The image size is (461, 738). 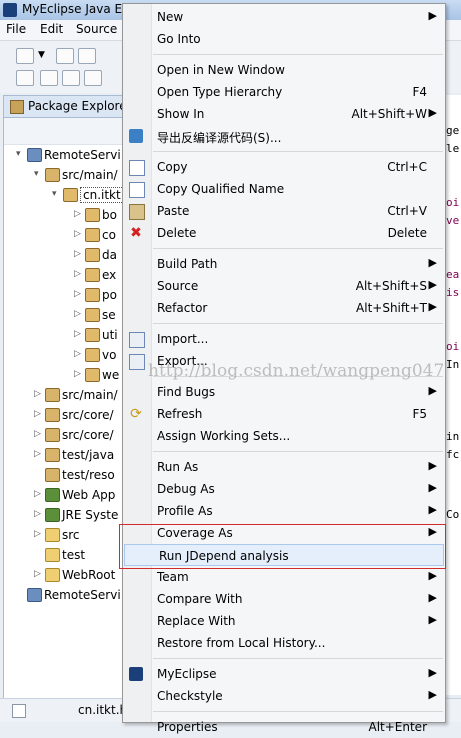 What do you see at coordinates (284, 17) in the screenshot?
I see `menu-item-new: New ▶` at bounding box center [284, 17].